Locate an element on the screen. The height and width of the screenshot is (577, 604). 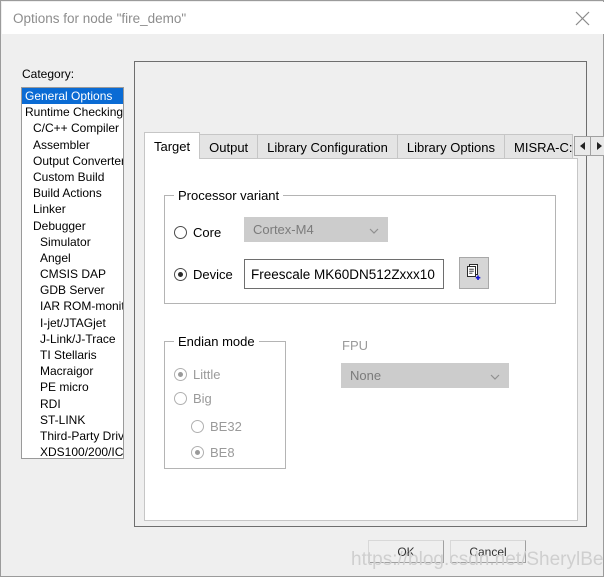
category-item: XDS100/200/ICDI is located at coordinates (72, 451).